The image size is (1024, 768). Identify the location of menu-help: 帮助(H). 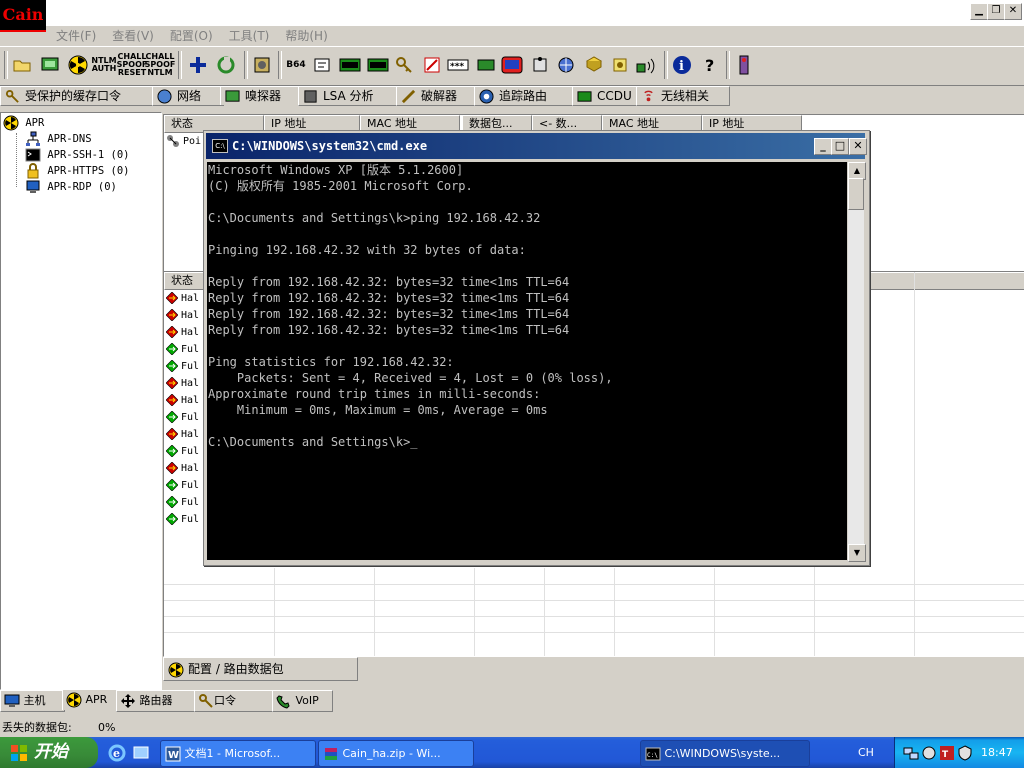
(306, 36).